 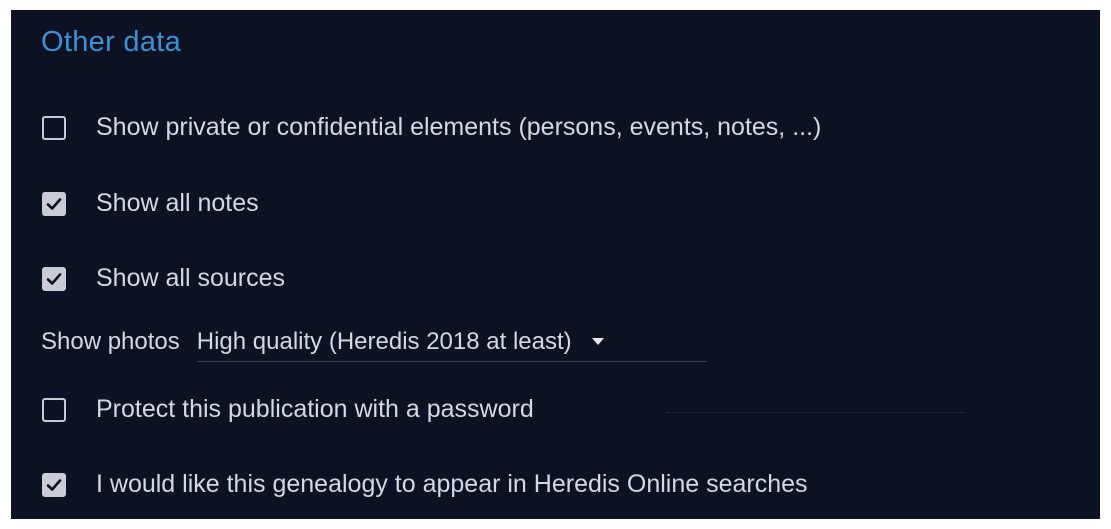 I want to click on show-all-sources-label: Show all sources, so click(x=190, y=278).